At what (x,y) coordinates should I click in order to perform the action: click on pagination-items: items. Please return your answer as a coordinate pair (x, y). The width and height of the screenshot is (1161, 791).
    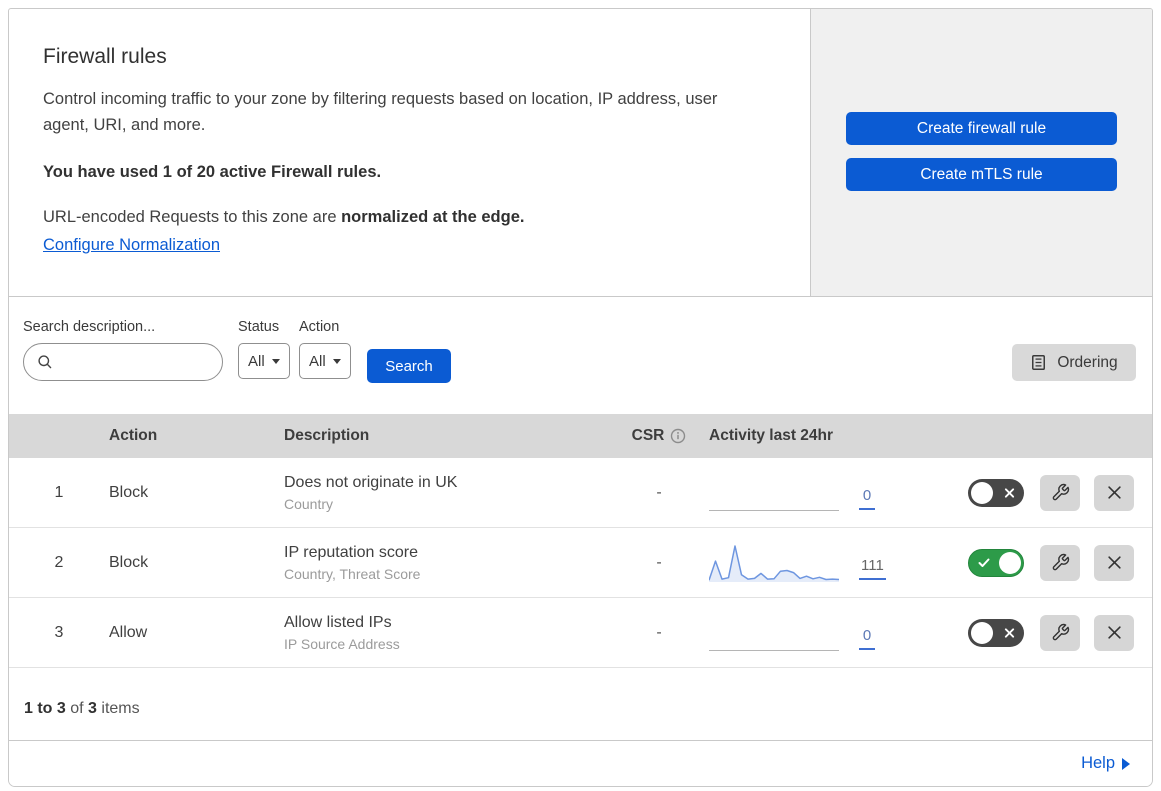
    Looking at the image, I should click on (120, 708).